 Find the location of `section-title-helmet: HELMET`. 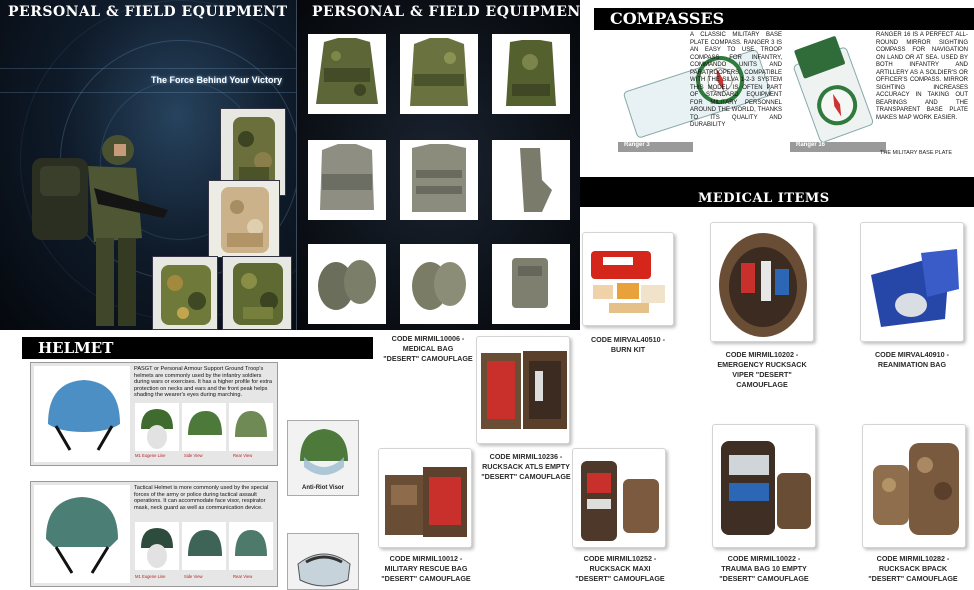

section-title-helmet: HELMET is located at coordinates (76, 348).